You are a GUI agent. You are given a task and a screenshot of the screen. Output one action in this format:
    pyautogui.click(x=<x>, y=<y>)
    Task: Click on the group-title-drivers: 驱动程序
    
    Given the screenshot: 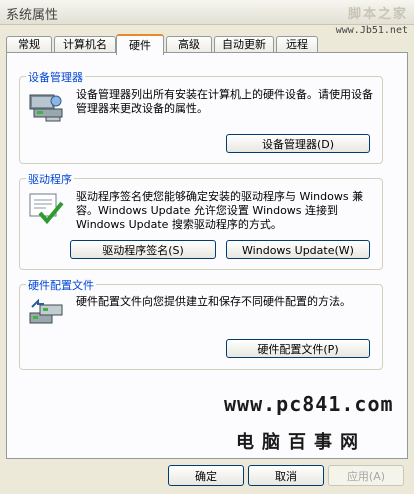 What is the action you would take?
    pyautogui.click(x=50, y=179)
    